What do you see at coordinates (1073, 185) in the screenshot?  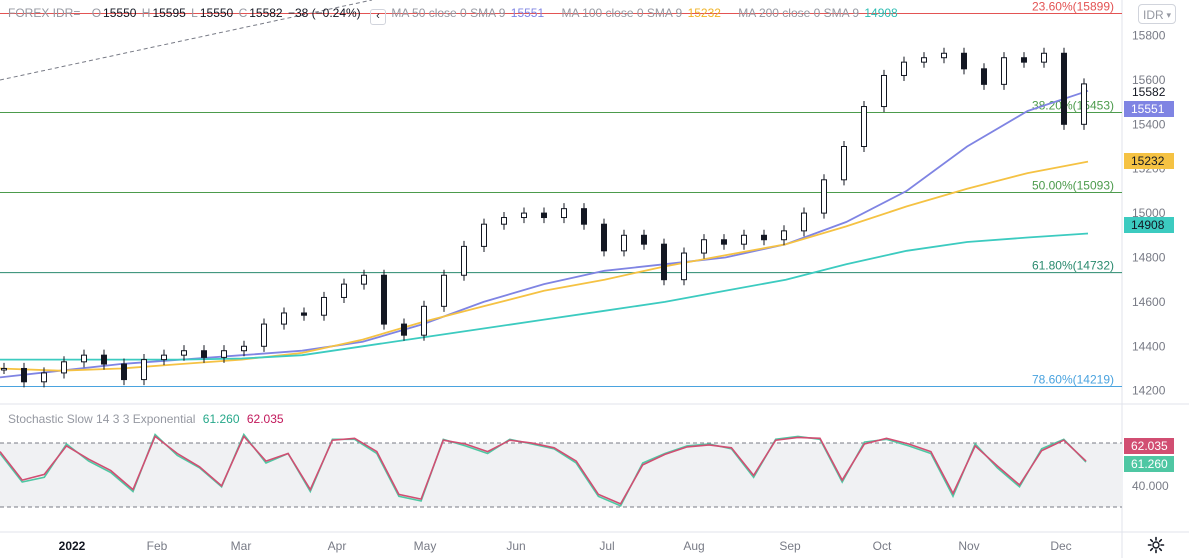 I see `fib-label-2: 50.00%(15093)` at bounding box center [1073, 185].